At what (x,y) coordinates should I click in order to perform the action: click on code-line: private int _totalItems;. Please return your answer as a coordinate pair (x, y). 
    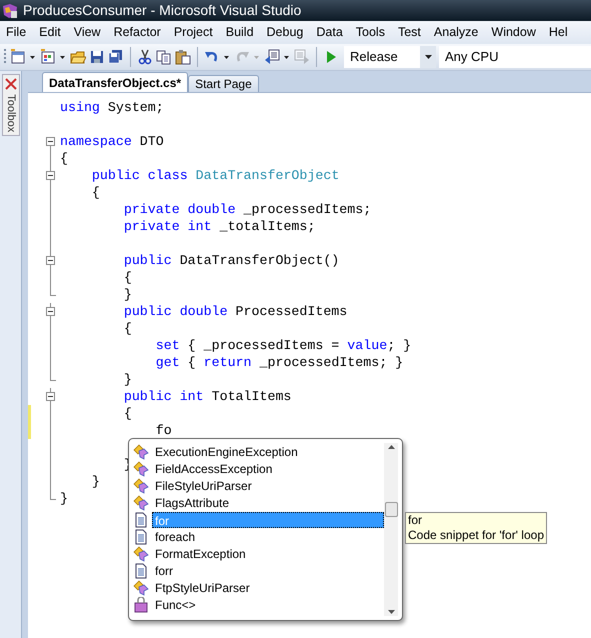
    Looking at the image, I should click on (219, 226).